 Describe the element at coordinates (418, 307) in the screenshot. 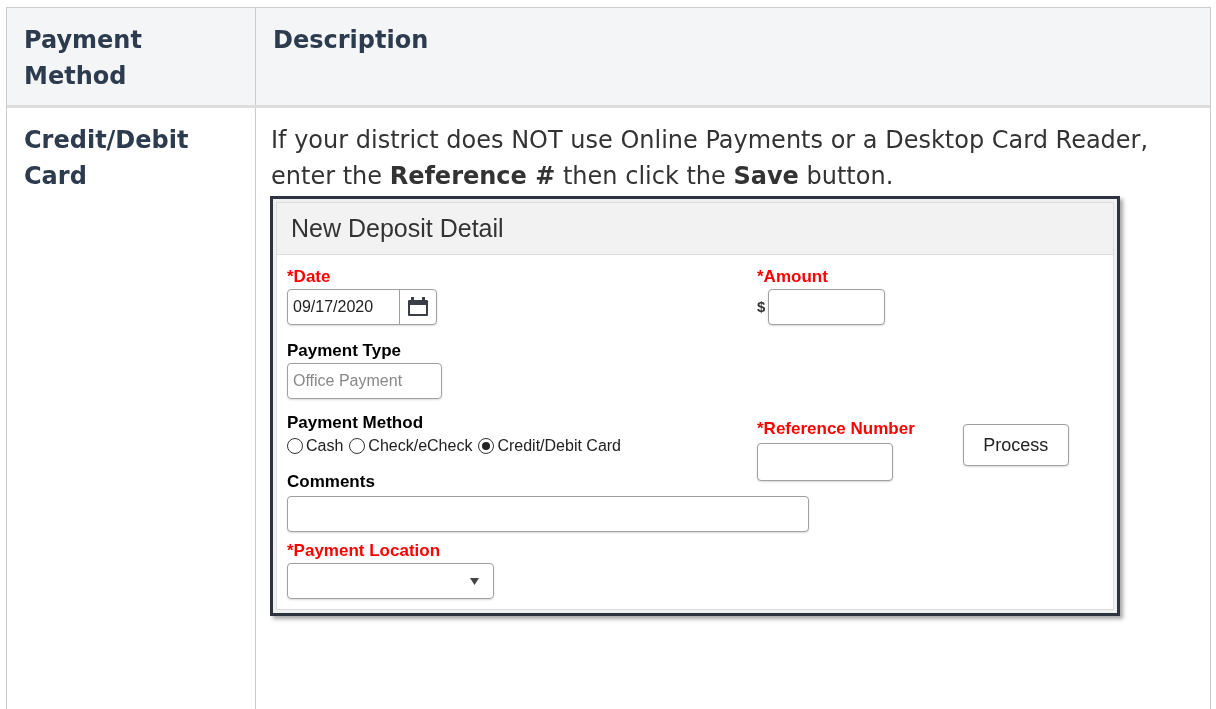

I see `calendar-icon` at that location.